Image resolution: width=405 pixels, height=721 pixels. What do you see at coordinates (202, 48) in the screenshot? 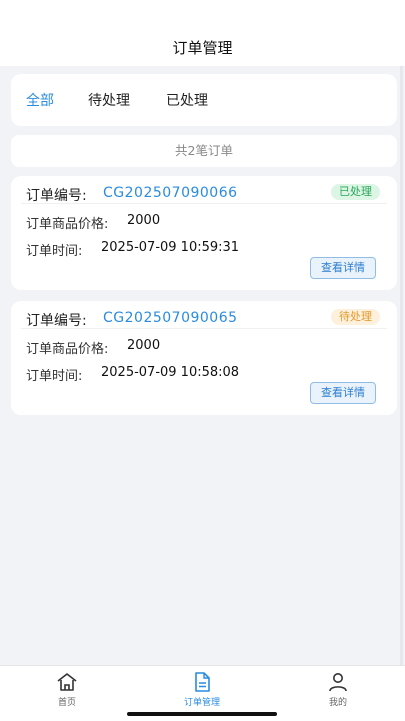
I see `page-title: 订单管理` at bounding box center [202, 48].